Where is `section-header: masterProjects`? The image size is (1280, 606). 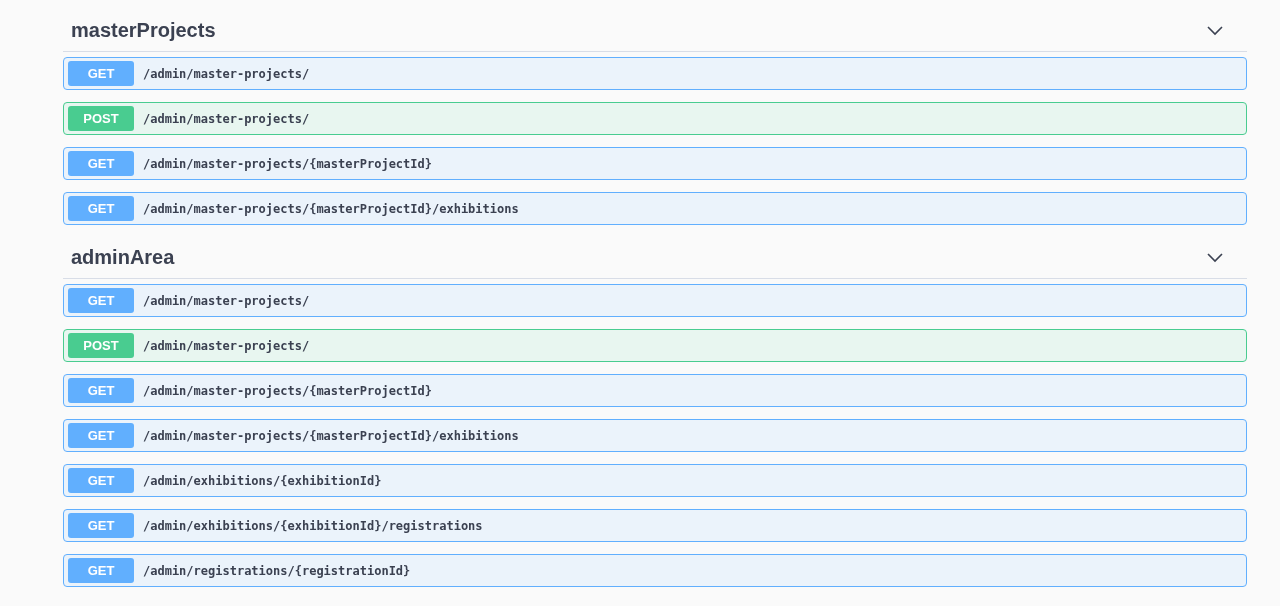 section-header: masterProjects is located at coordinates (655, 31).